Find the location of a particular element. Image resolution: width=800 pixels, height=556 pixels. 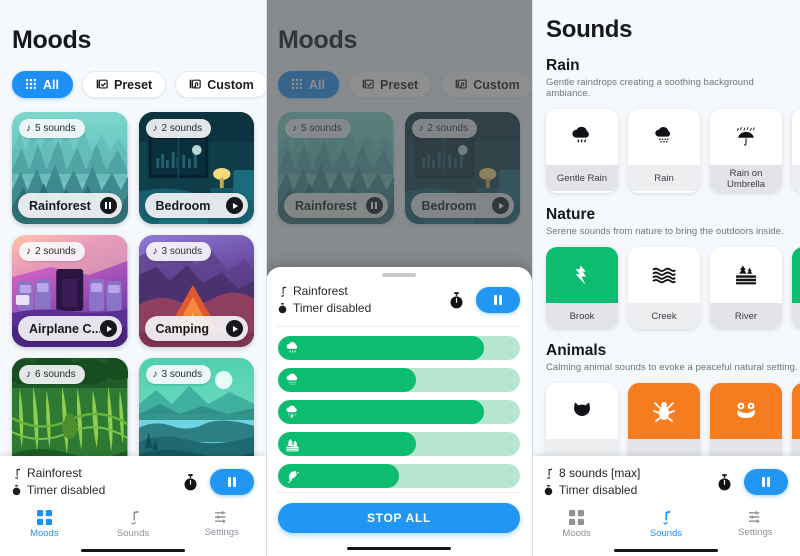

mood-card-lake: ♪ 3 sounds Lake is located at coordinates (196, 414).